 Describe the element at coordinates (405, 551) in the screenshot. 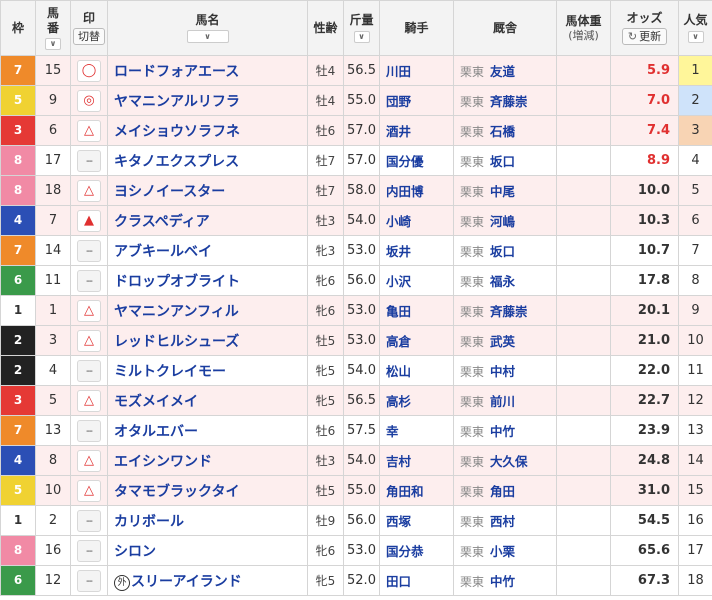

I see `jockey-link: 国分恭` at that location.